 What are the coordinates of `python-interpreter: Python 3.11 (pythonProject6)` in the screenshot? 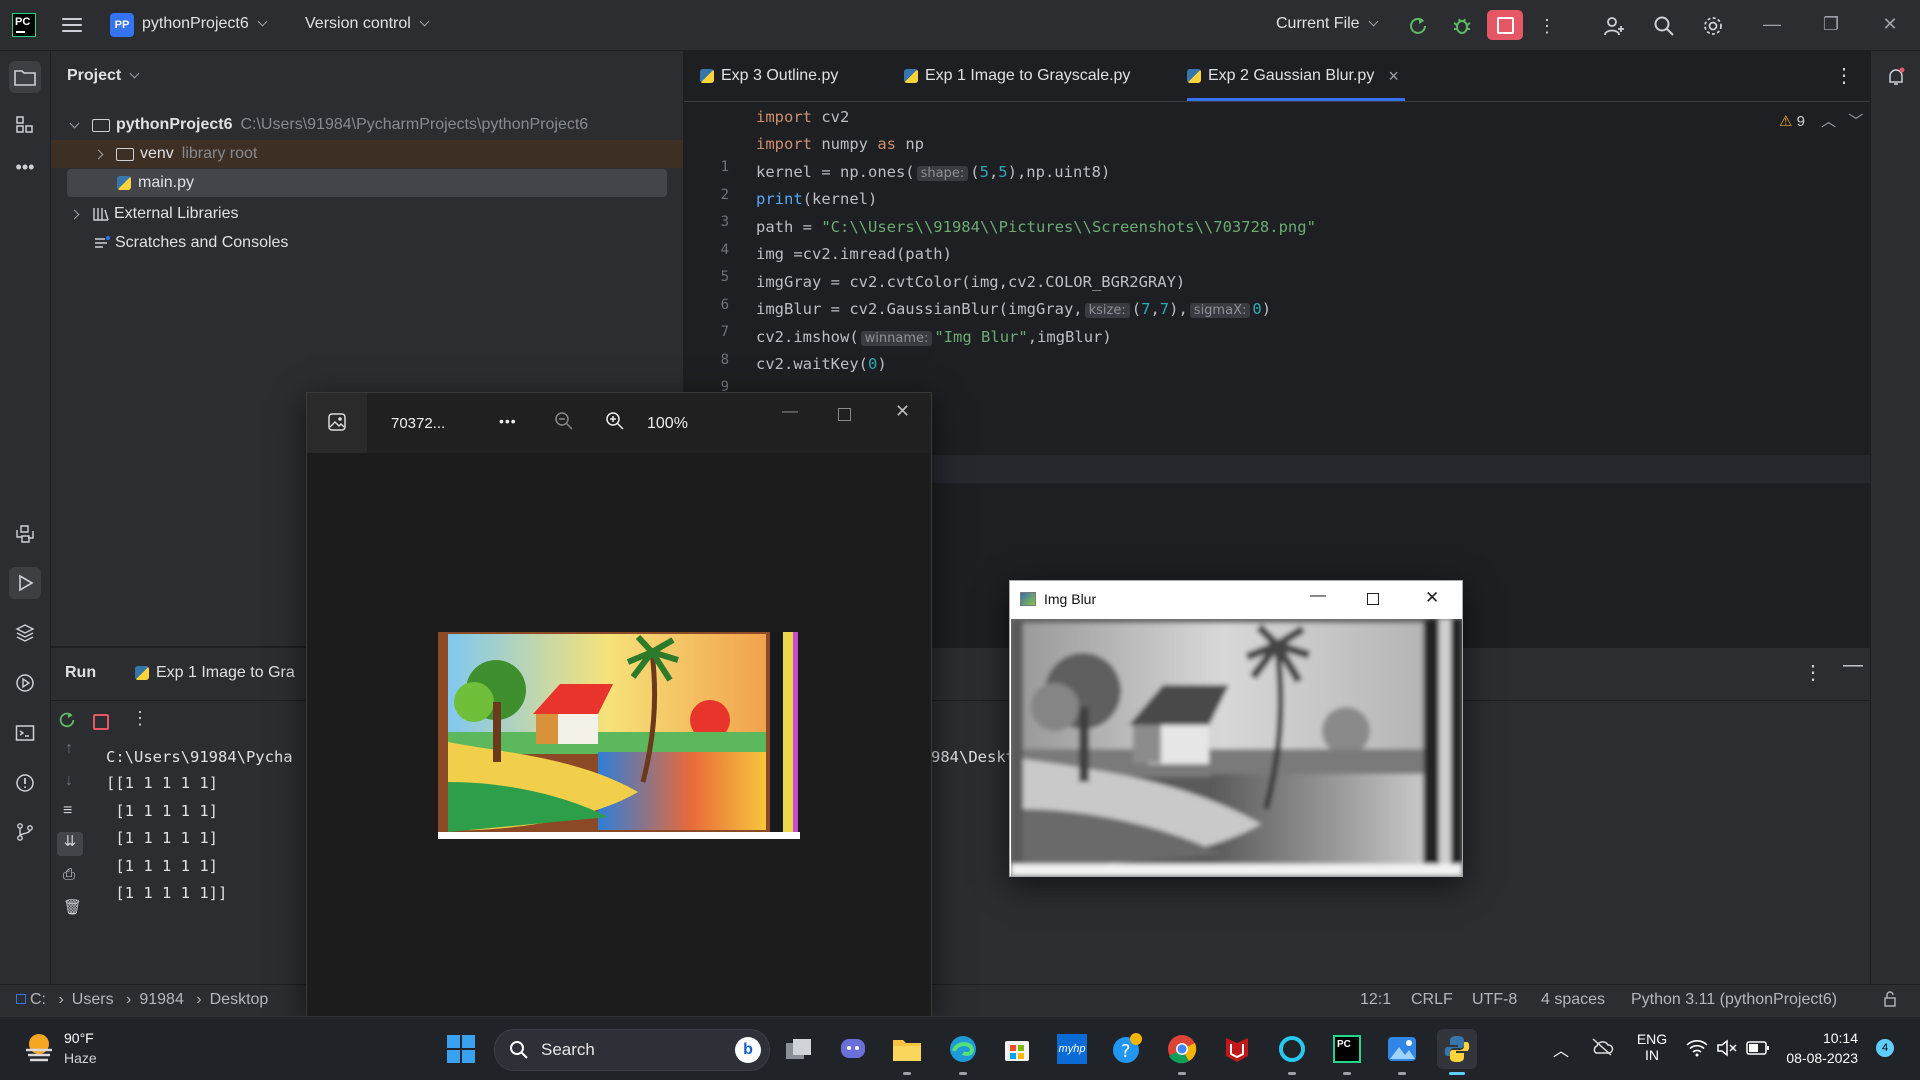 It's located at (1734, 1000).